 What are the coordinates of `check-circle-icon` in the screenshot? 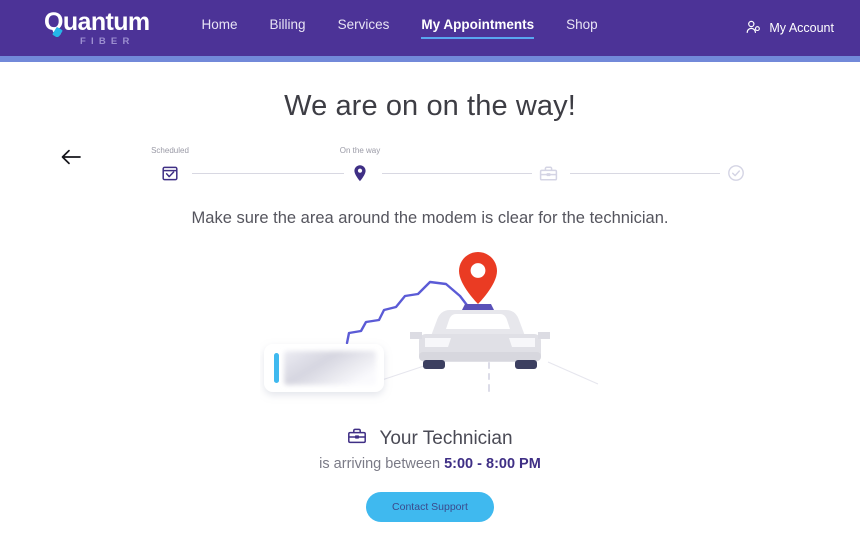 It's located at (736, 173).